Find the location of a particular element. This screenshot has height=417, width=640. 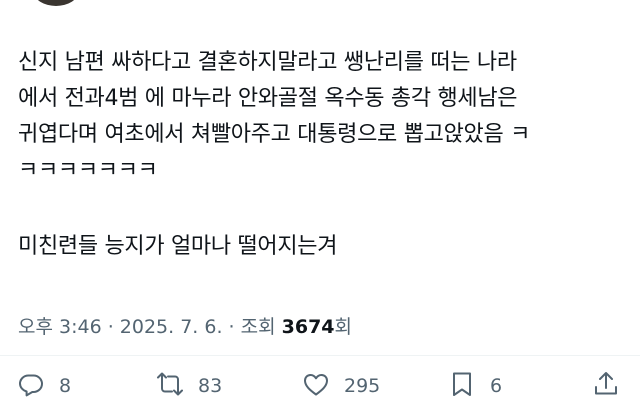

timestamp: 오후 3:46 · 2025. 7. 6. · 조회 is located at coordinates (150, 327).